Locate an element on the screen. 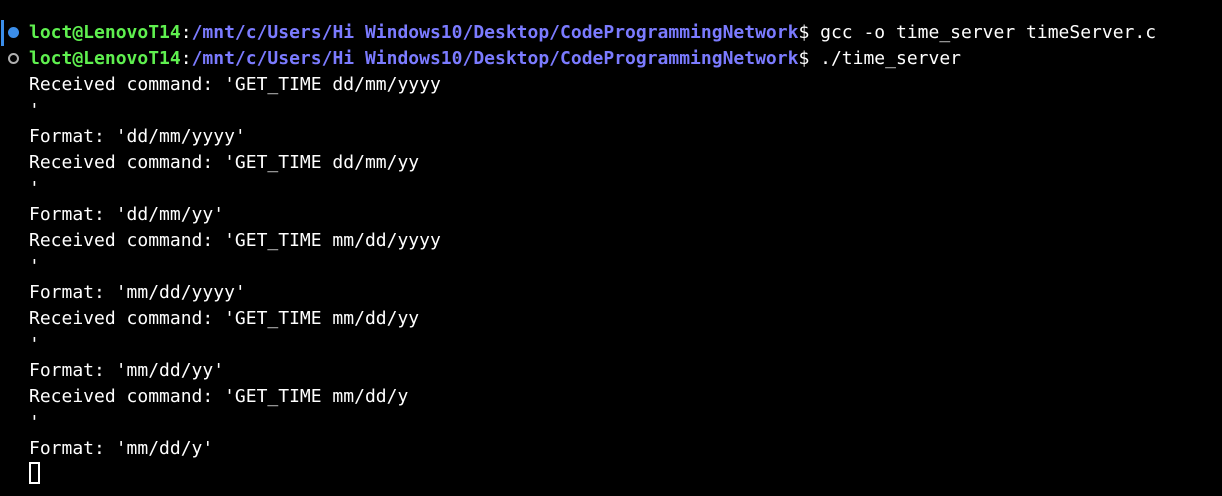 Image resolution: width=1222 pixels, height=496 pixels. command-decoration-bar is located at coordinates (2, 33).